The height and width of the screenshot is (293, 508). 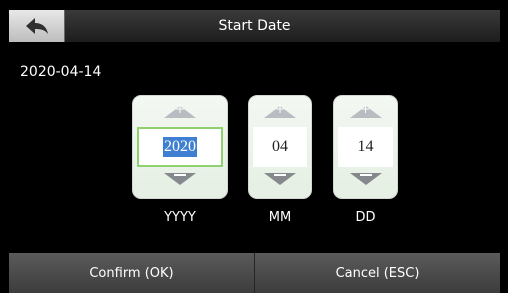 I want to click on confirm-button: Confirm (OK), so click(x=132, y=273).